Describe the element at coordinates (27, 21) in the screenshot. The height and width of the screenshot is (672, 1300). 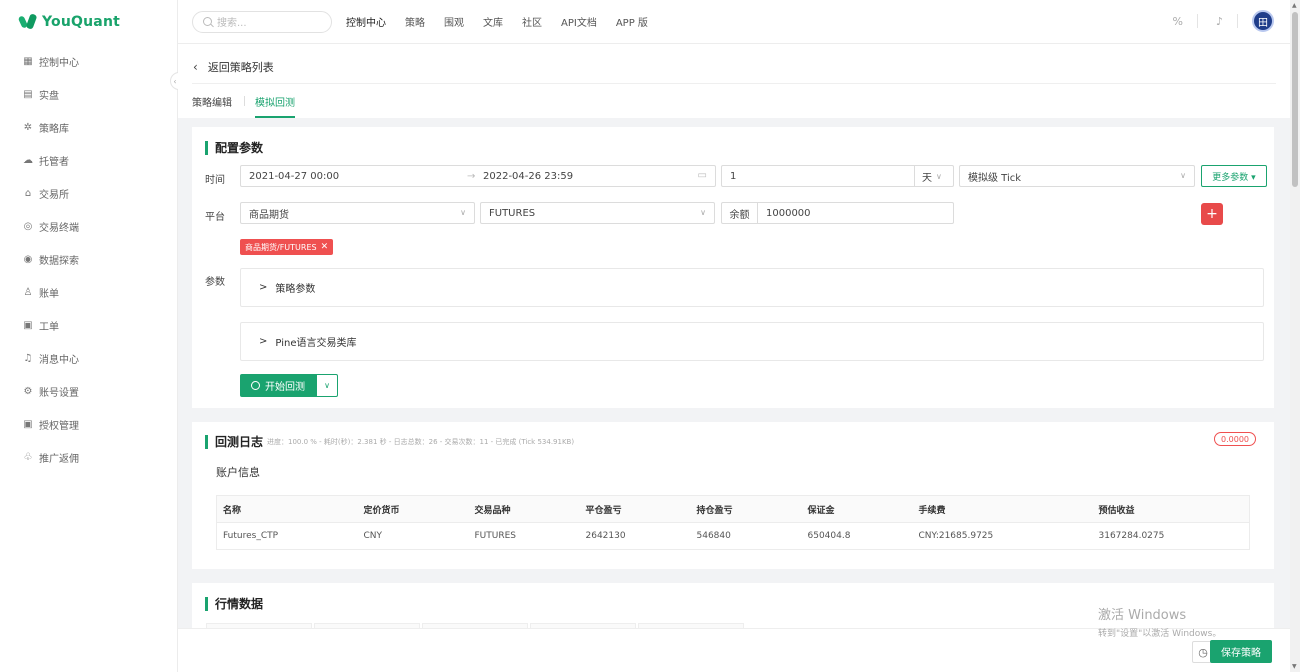
I see `logo-mark-icon` at that location.